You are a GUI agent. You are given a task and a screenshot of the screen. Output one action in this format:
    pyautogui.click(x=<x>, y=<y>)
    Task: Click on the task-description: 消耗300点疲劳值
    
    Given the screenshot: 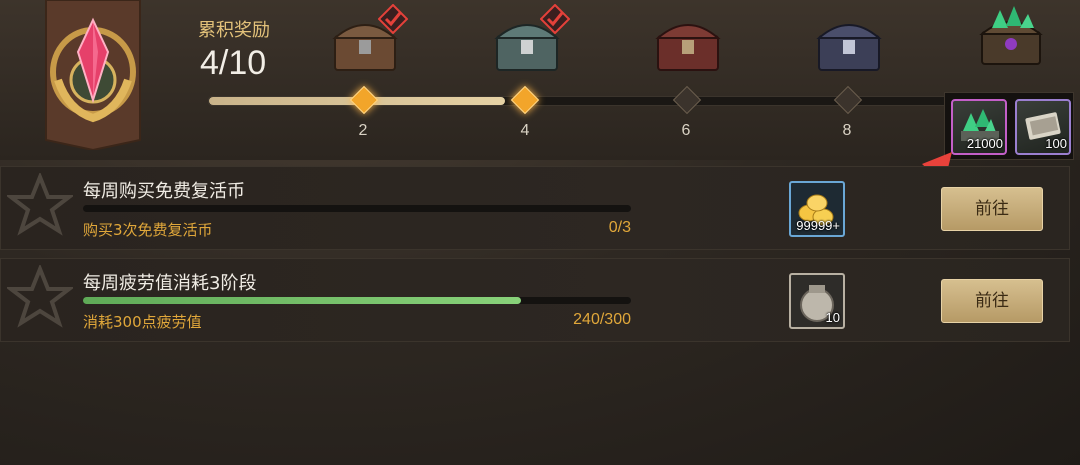 What is the action you would take?
    pyautogui.click(x=142, y=322)
    